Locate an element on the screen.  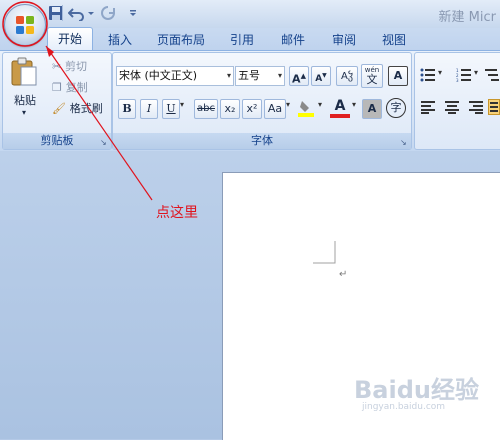
font-size-dropdown-icon: ▾ is located at coordinates (279, 75).